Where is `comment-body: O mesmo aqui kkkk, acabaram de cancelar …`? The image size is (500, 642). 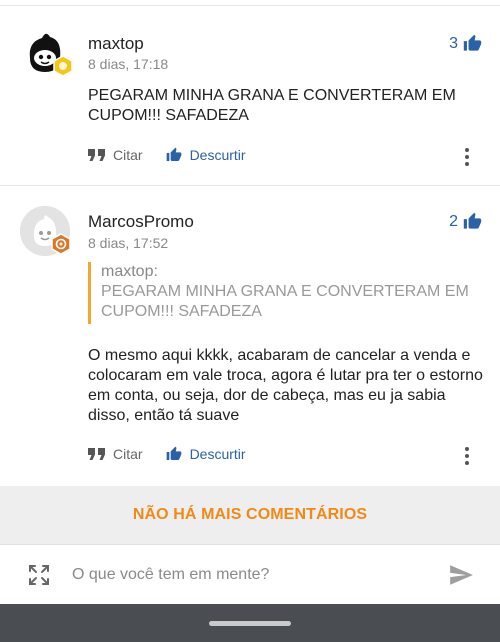
comment-body: O mesmo aqui kkkk, acabaram de cancelar … is located at coordinates (285, 385).